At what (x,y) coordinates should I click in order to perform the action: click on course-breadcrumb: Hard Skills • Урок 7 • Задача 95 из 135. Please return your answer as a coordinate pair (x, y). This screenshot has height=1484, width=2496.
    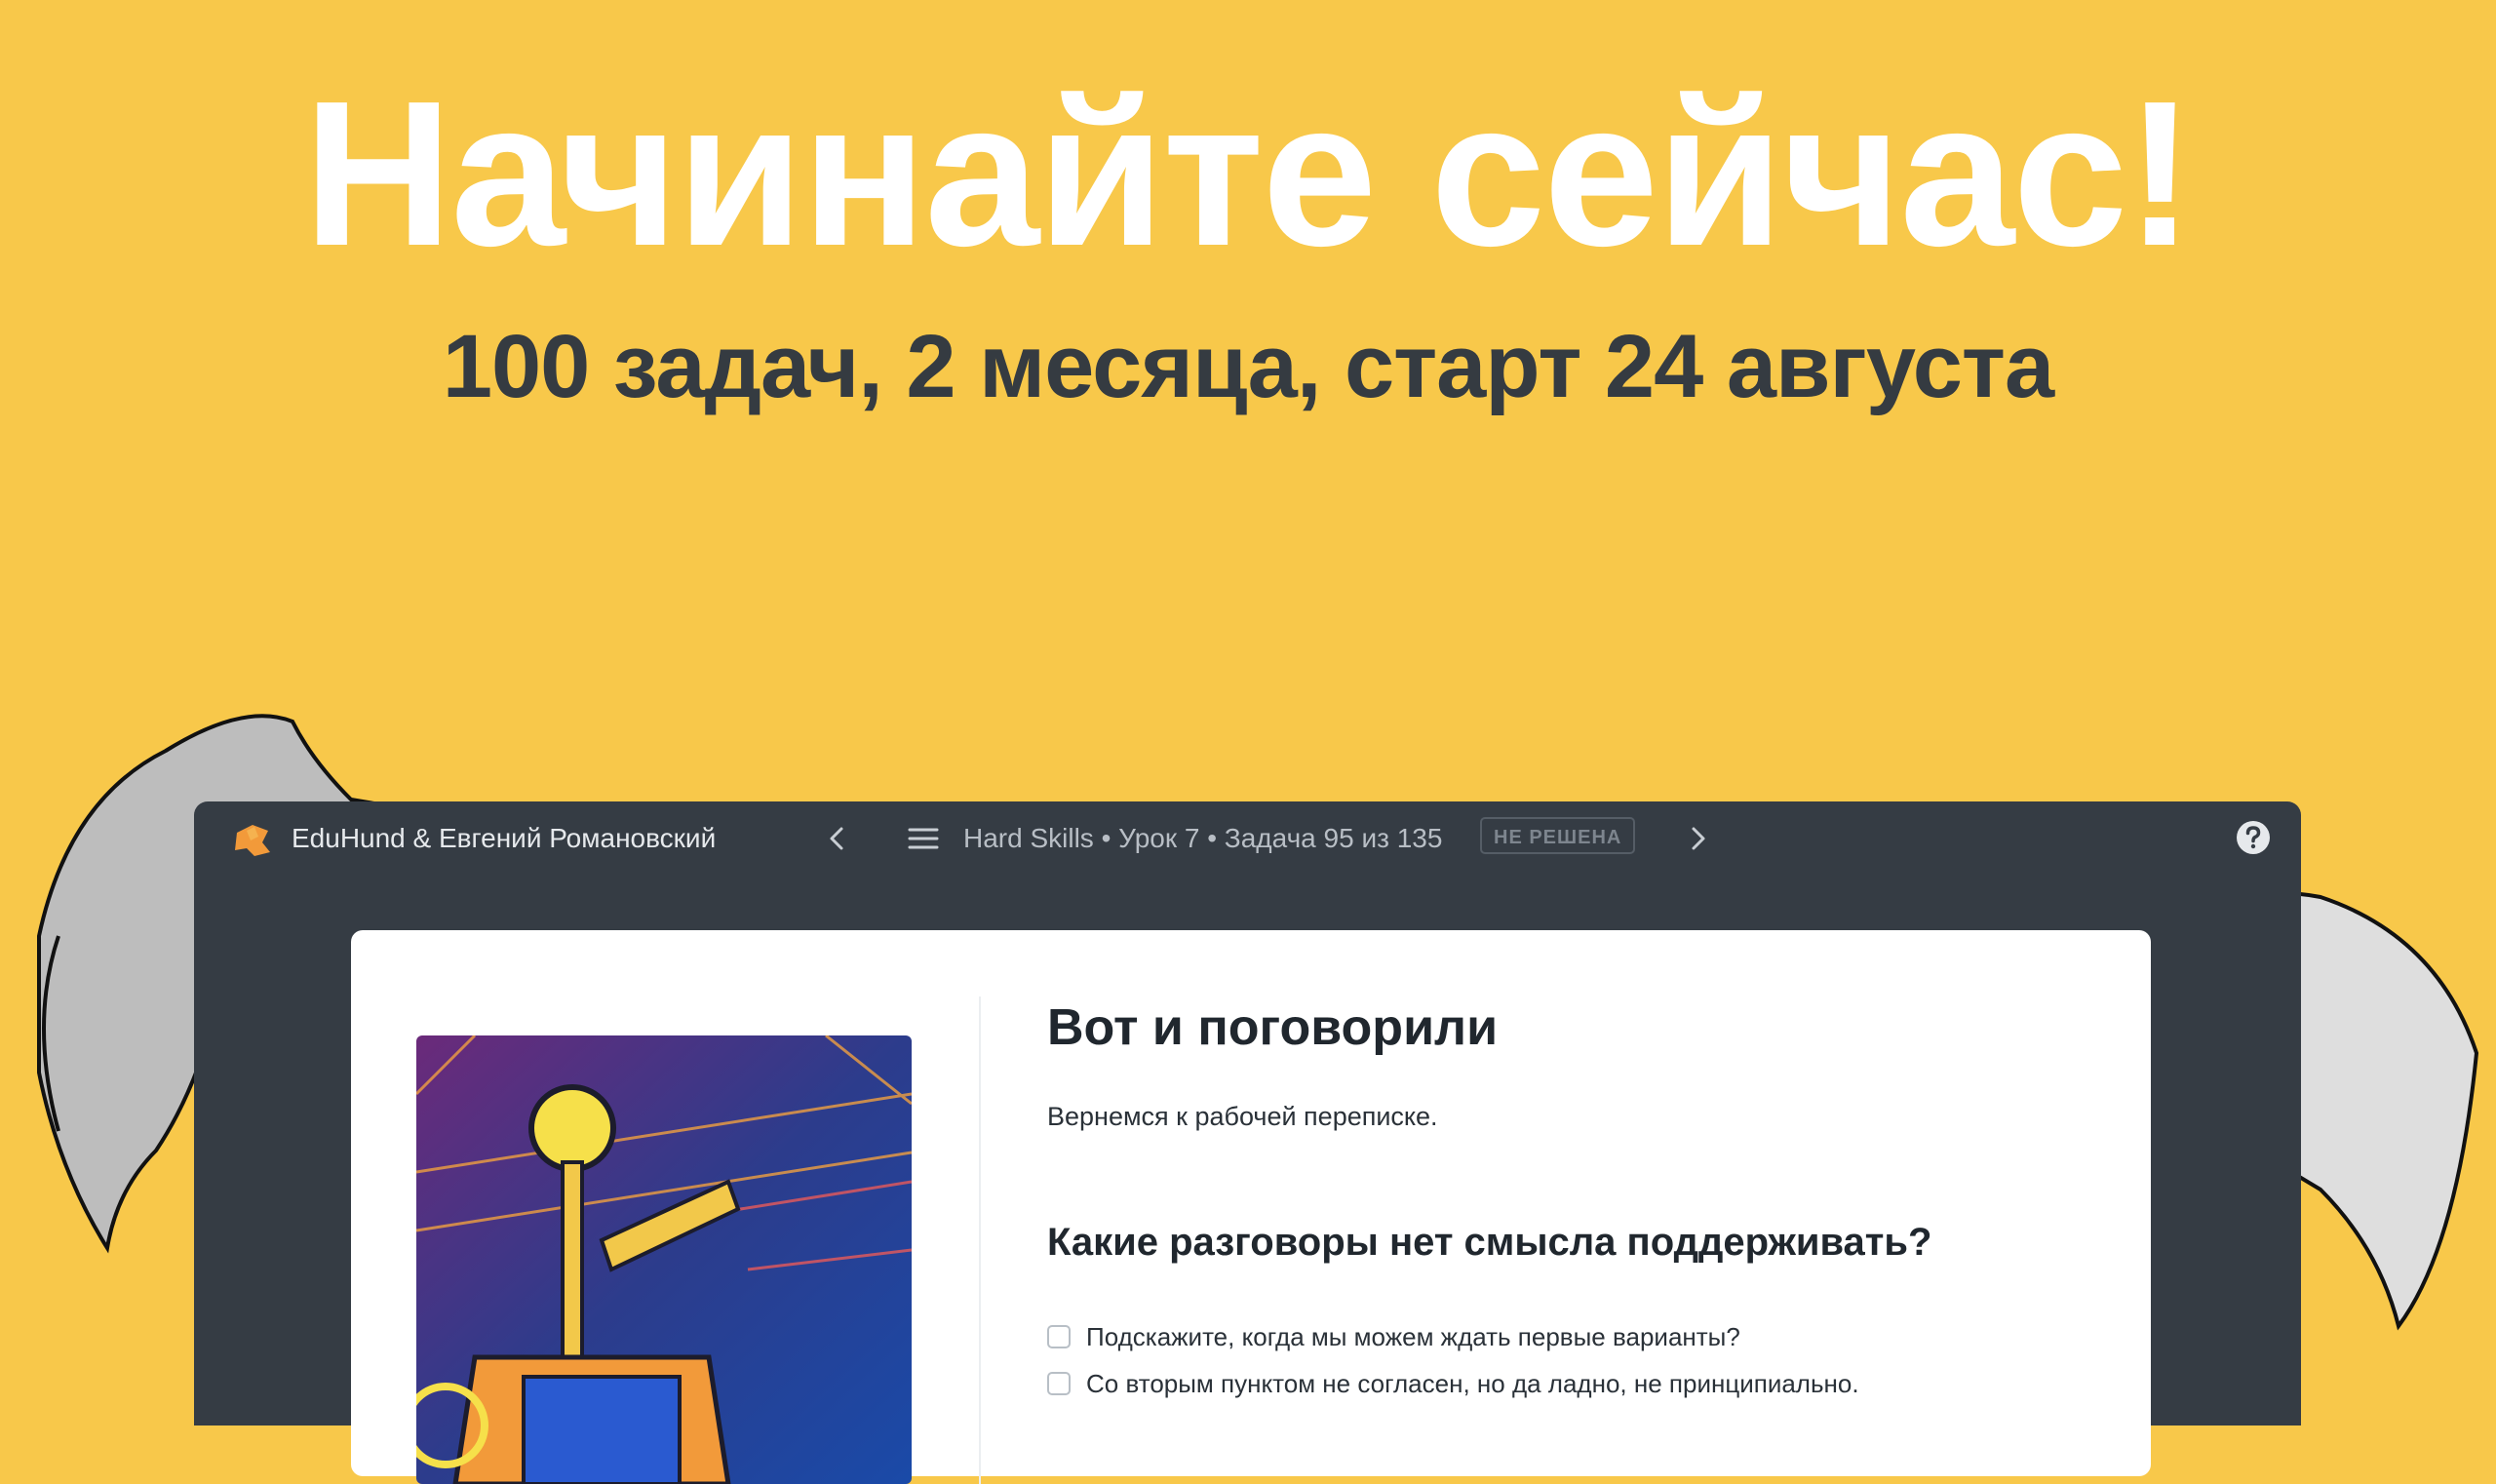
    Looking at the image, I should click on (1203, 838).